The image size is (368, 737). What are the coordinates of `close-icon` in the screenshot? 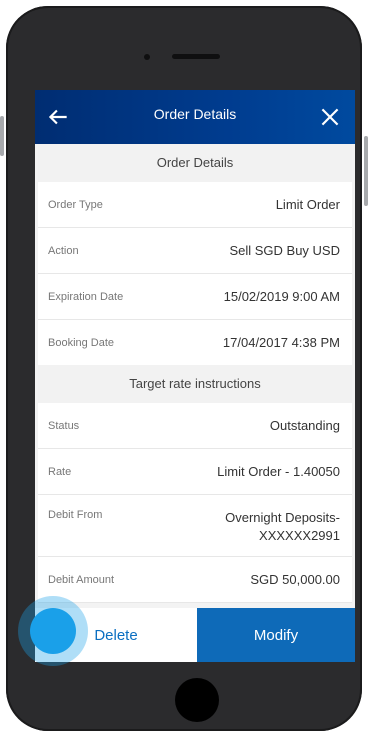 It's located at (330, 117).